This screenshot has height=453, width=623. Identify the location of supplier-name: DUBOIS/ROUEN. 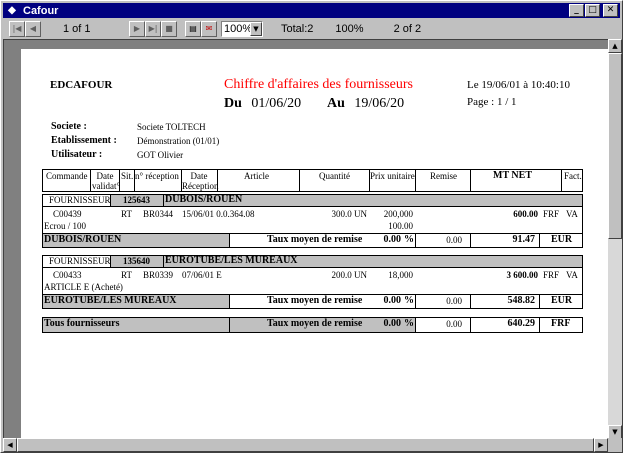
(204, 199).